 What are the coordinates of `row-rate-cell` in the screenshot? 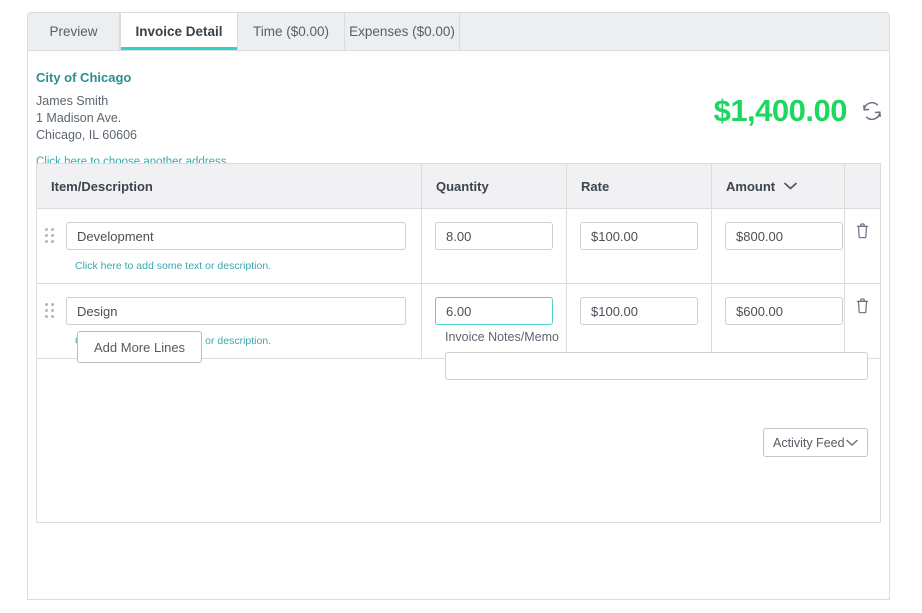 It's located at (639, 246).